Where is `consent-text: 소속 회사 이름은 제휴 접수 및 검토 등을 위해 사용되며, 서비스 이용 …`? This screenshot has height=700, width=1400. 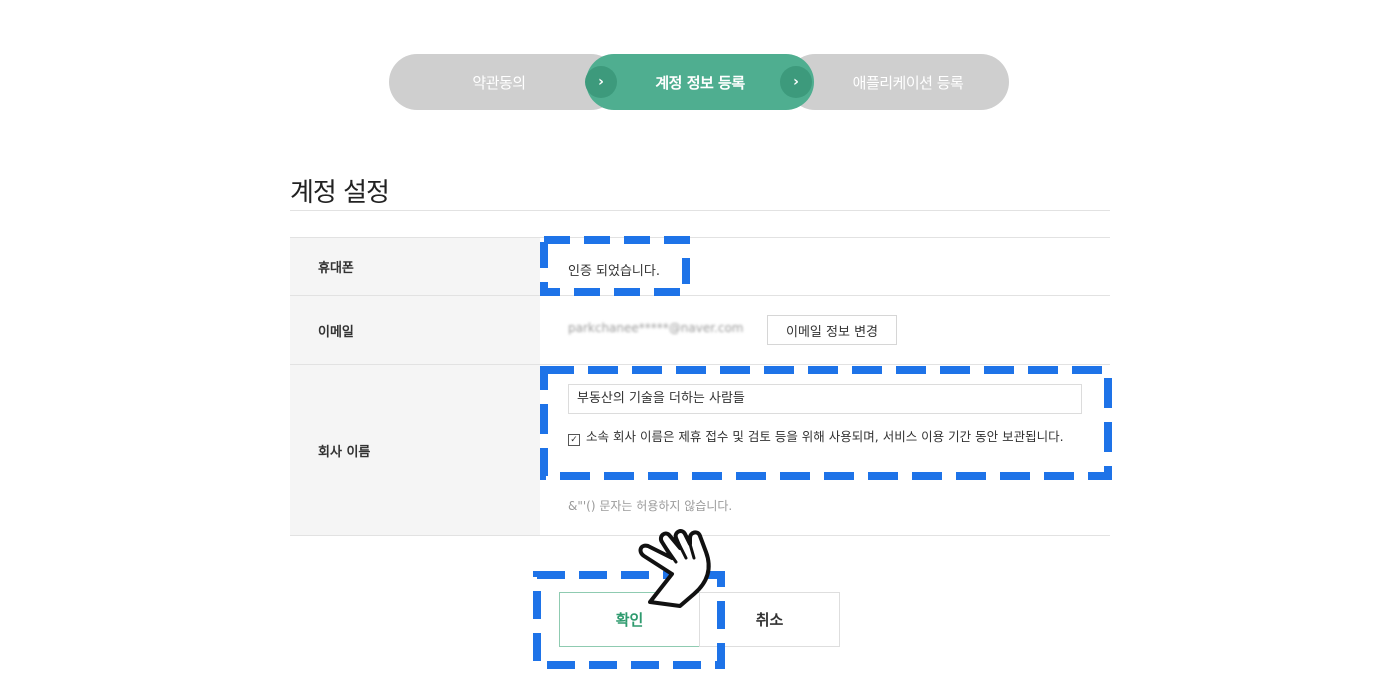 consent-text: 소속 회사 이름은 제휴 접수 및 검토 등을 위해 사용되며, 서비스 이용 … is located at coordinates (825, 436).